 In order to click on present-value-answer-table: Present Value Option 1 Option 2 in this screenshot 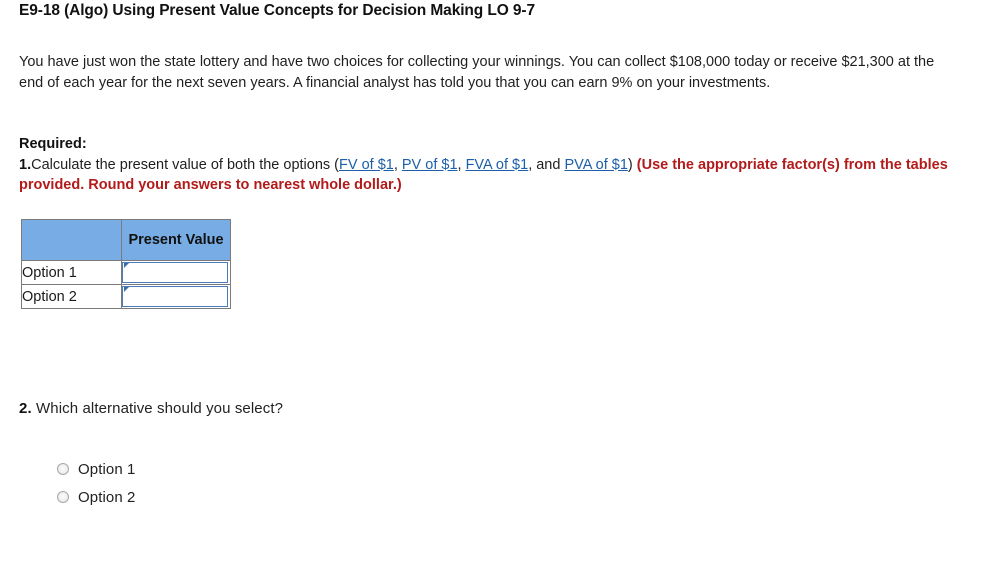, I will do `click(126, 264)`.